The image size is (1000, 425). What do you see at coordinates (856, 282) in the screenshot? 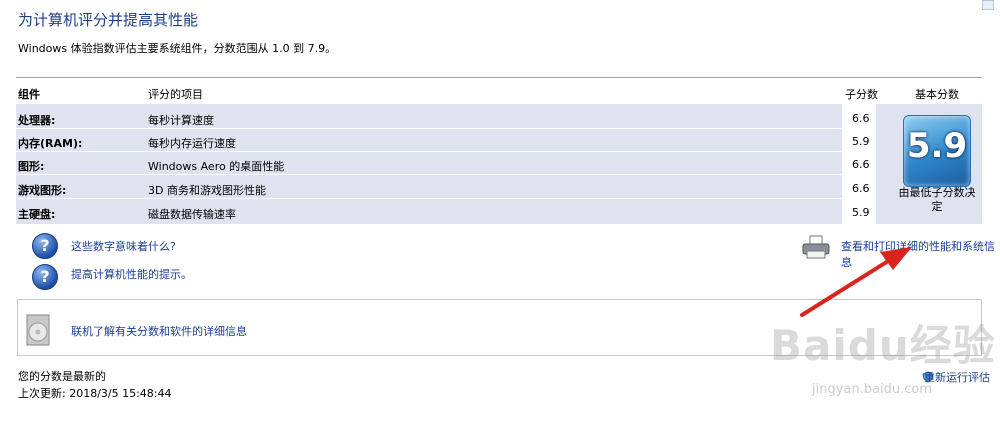
I see `annotation-arrow` at bounding box center [856, 282].